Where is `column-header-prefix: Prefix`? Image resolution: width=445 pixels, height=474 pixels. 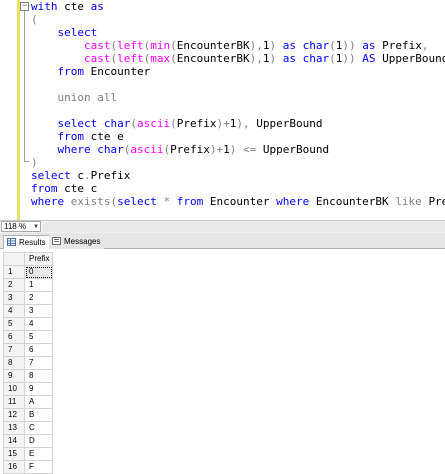
column-header-prefix: Prefix is located at coordinates (38, 259).